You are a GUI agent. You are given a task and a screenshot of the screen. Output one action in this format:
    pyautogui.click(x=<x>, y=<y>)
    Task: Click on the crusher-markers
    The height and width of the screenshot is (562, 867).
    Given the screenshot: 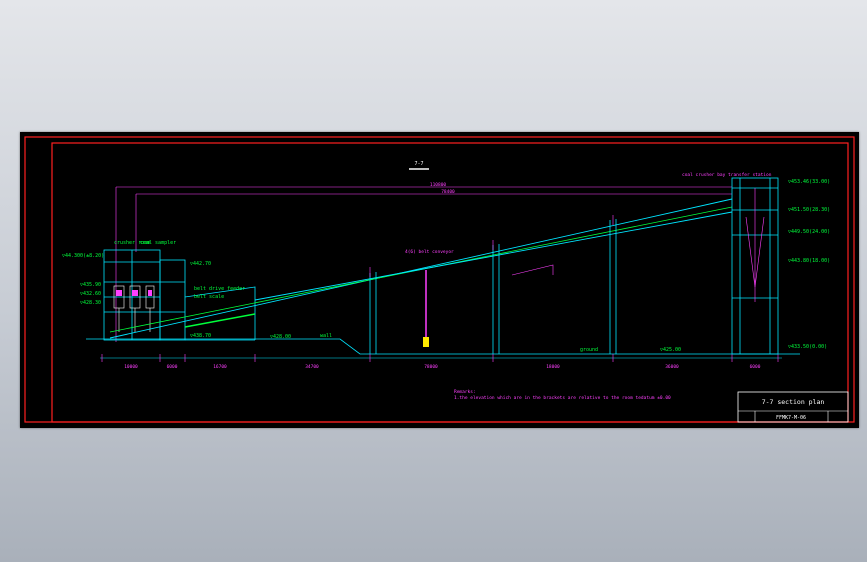 What is the action you would take?
    pyautogui.click(x=134, y=293)
    